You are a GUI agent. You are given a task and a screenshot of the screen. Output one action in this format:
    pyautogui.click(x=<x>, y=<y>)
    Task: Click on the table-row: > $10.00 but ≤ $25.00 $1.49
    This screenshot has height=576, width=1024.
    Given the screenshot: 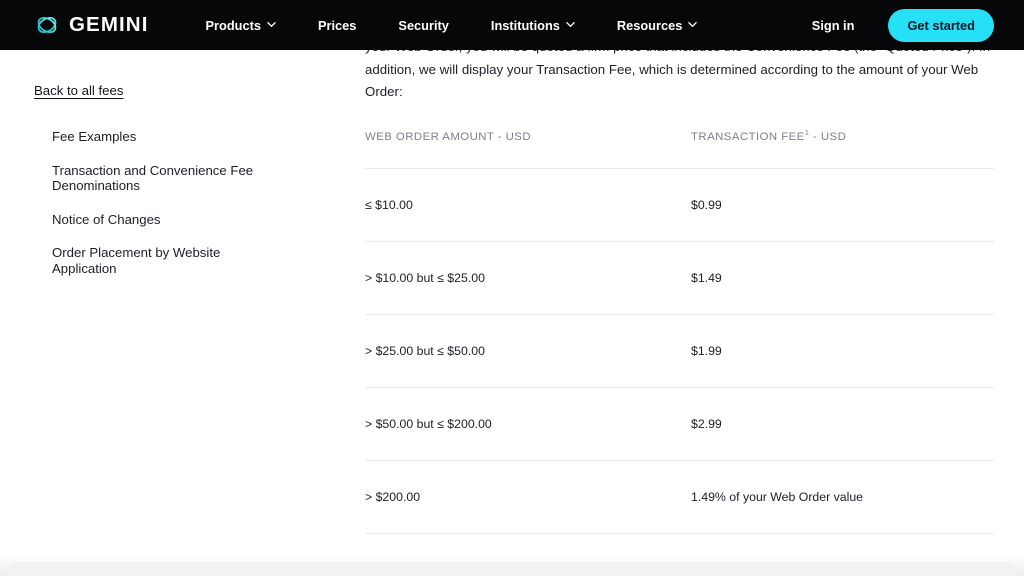 What is the action you would take?
    pyautogui.click(x=679, y=278)
    